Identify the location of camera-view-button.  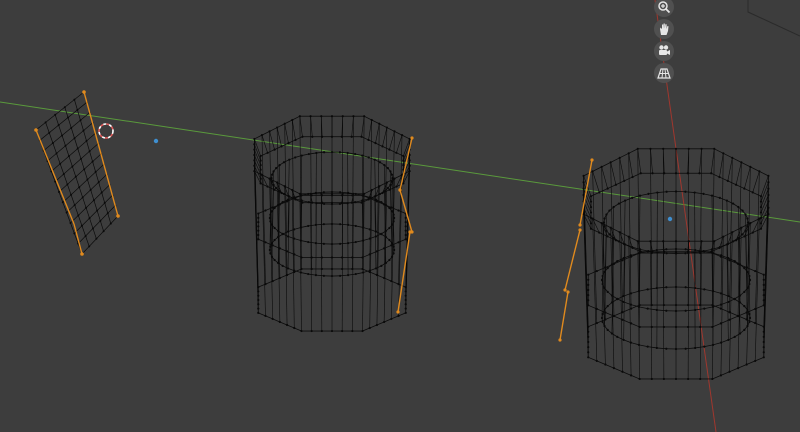
(664, 51).